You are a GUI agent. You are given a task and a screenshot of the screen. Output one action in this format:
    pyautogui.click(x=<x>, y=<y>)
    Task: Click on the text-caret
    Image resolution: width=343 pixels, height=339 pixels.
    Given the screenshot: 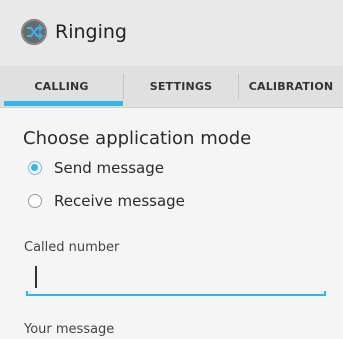 What is the action you would take?
    pyautogui.click(x=36, y=277)
    